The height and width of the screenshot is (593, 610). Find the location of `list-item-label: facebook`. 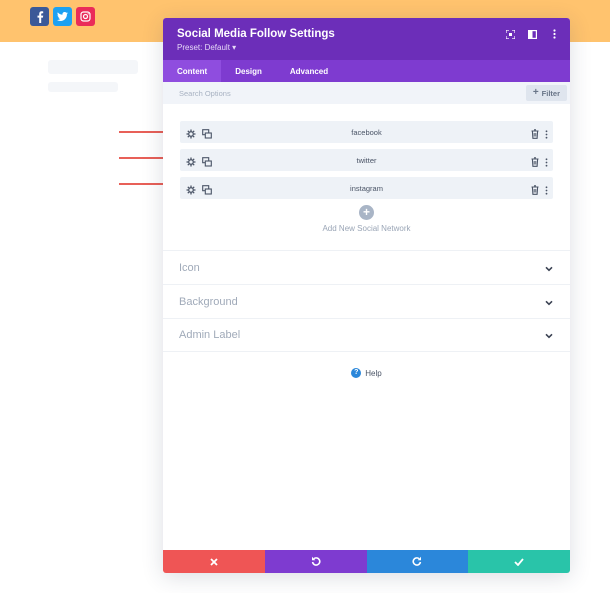

list-item-label: facebook is located at coordinates (366, 132).